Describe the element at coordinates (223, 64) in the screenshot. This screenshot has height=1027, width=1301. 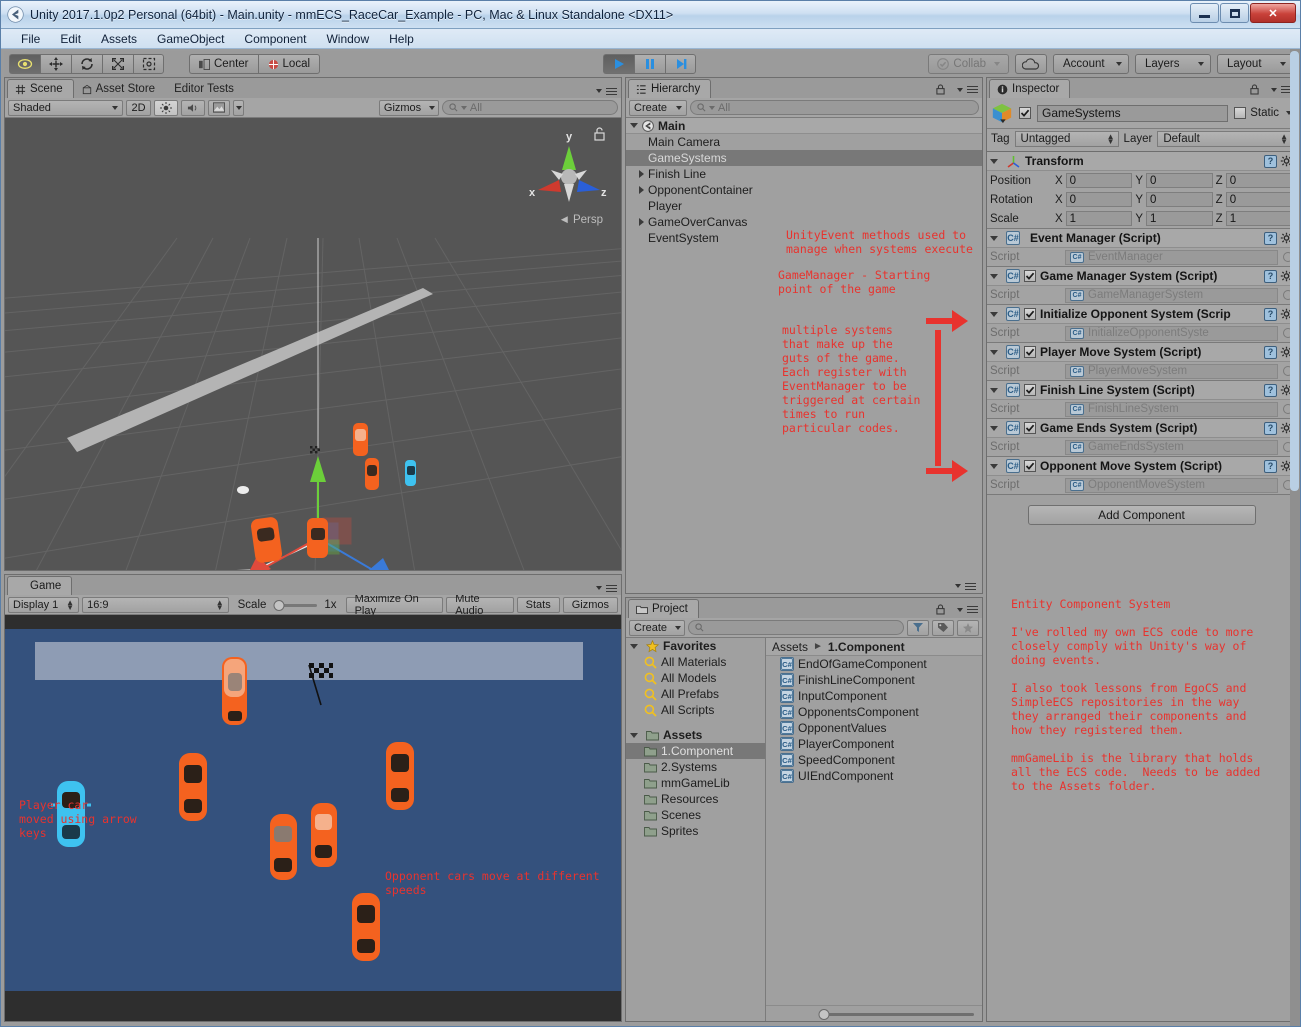
I see `pivot-mode-button: Center` at that location.